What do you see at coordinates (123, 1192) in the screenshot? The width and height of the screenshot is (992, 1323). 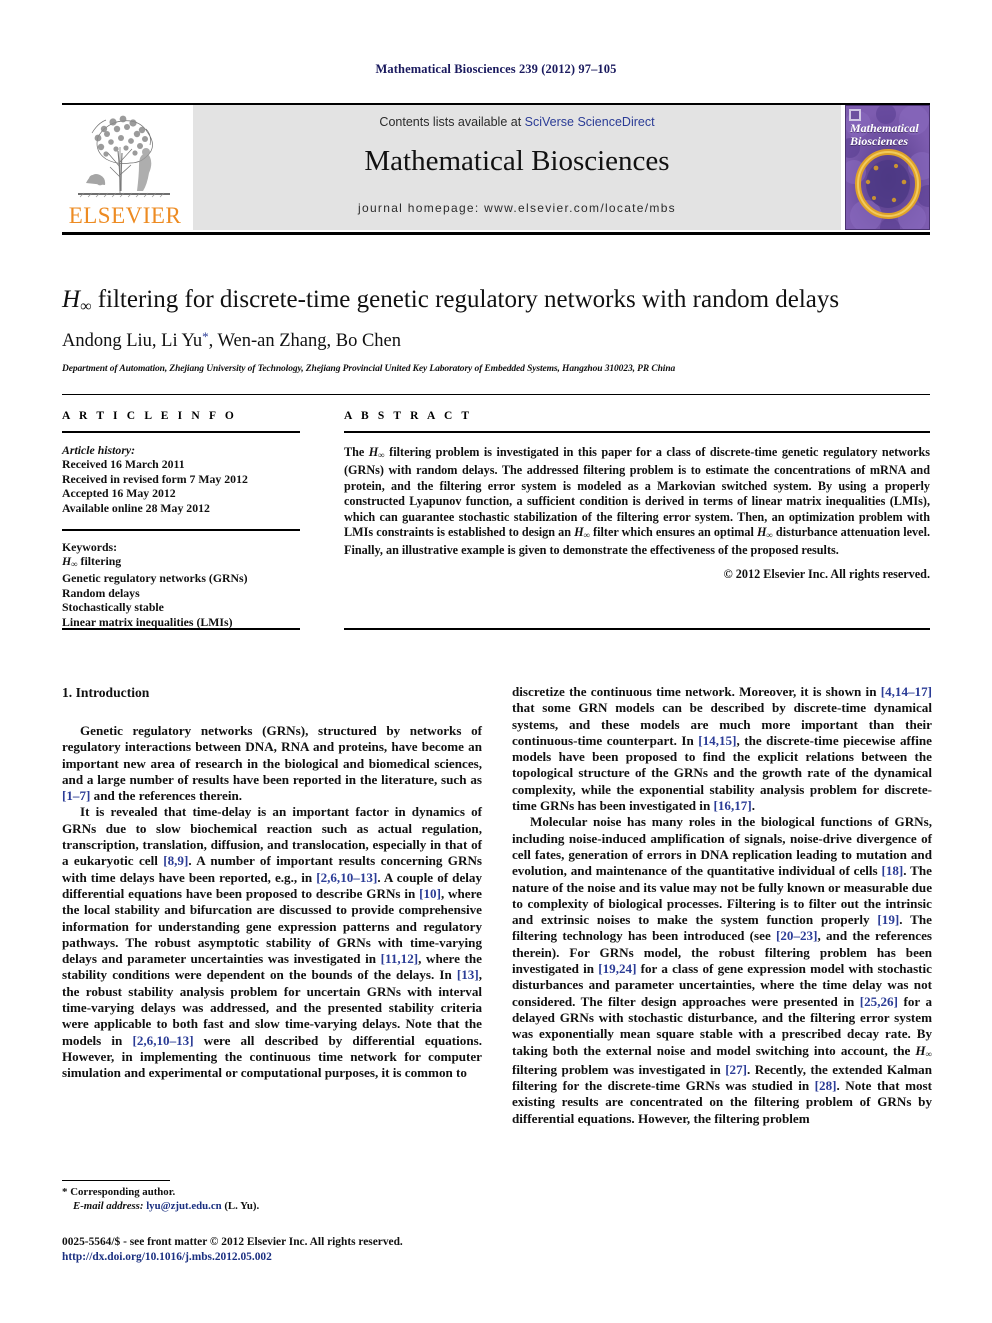 I see `corresponding-author-text: Corresponding author.` at bounding box center [123, 1192].